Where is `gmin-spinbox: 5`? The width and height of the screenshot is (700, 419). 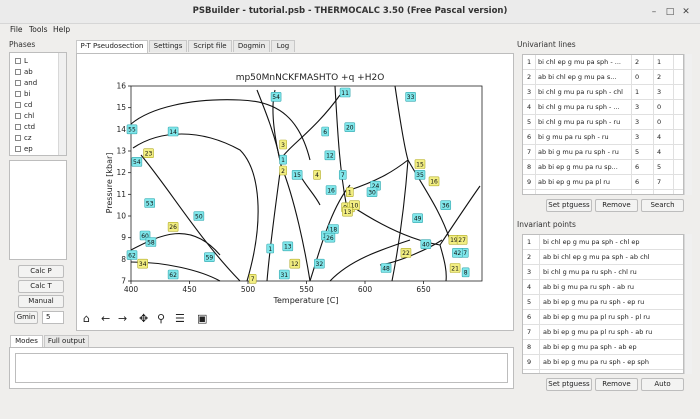 gmin-spinbox: 5 is located at coordinates (53, 317).